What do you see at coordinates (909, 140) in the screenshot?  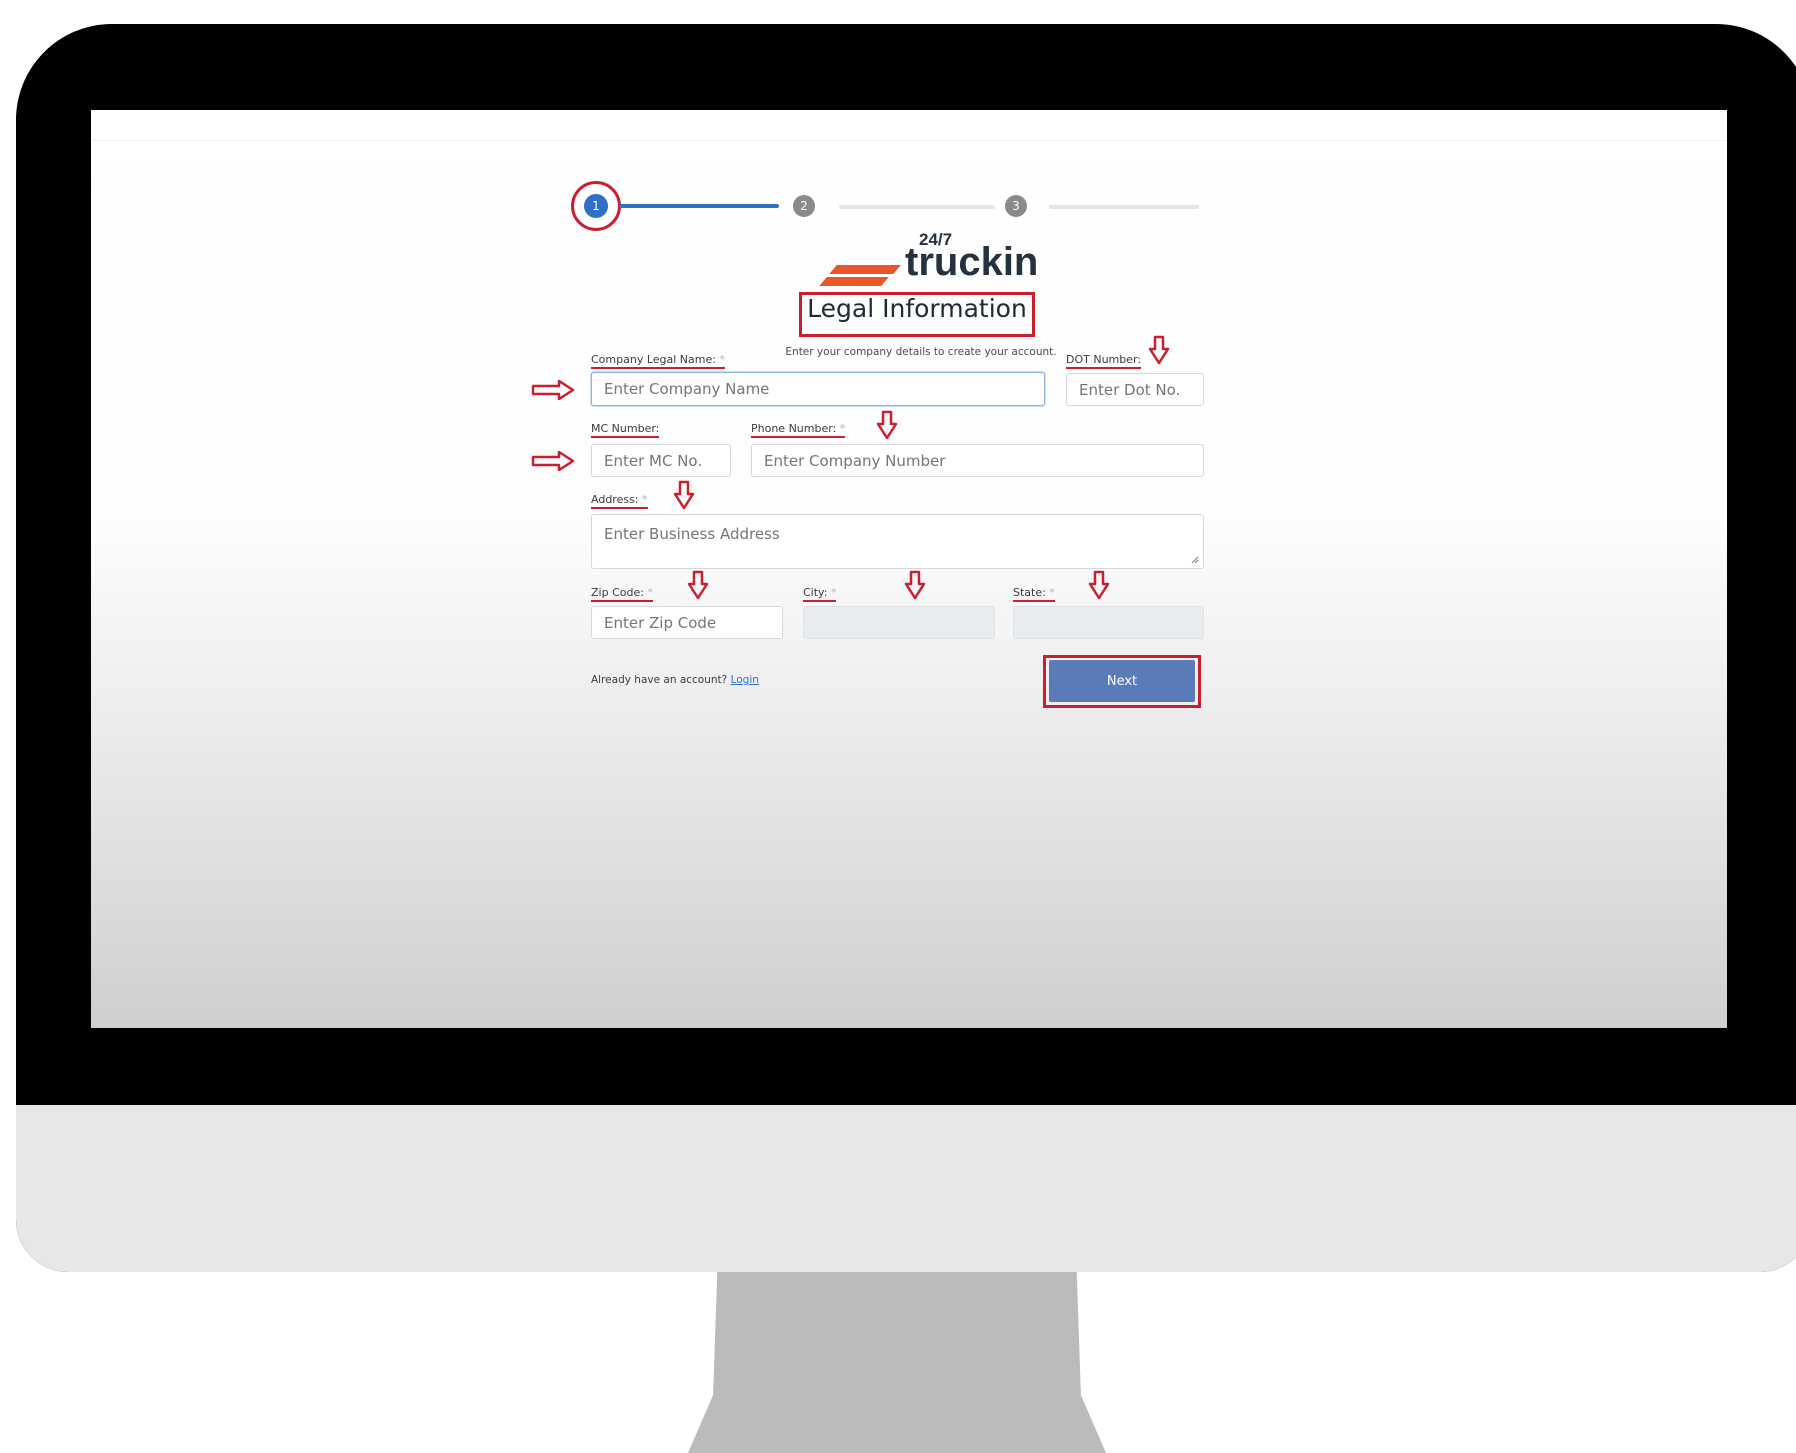 I see `divider` at bounding box center [909, 140].